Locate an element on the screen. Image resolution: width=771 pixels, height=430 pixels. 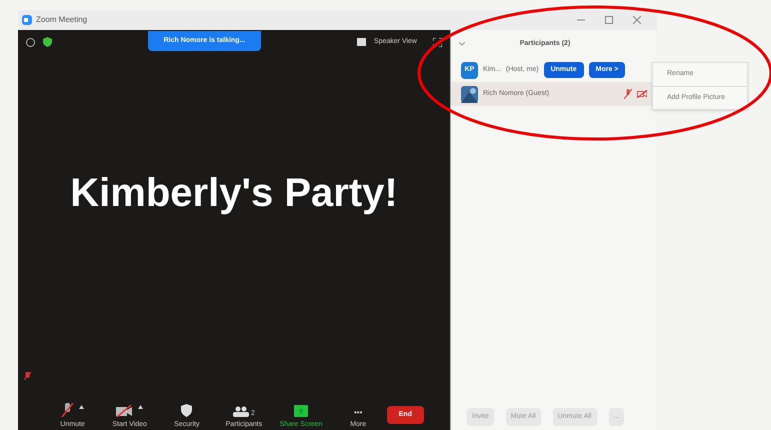
grid-icon is located at coordinates (361, 42).